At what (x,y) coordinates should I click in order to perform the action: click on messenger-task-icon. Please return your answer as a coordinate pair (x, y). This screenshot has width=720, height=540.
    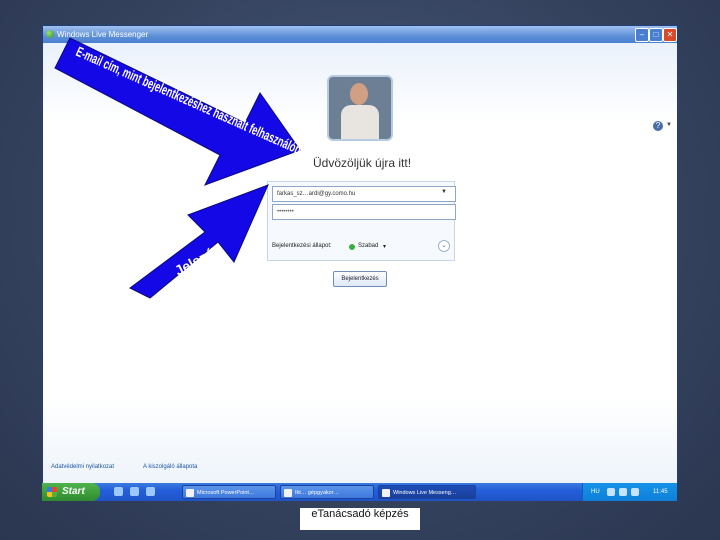
    Looking at the image, I should click on (386, 493).